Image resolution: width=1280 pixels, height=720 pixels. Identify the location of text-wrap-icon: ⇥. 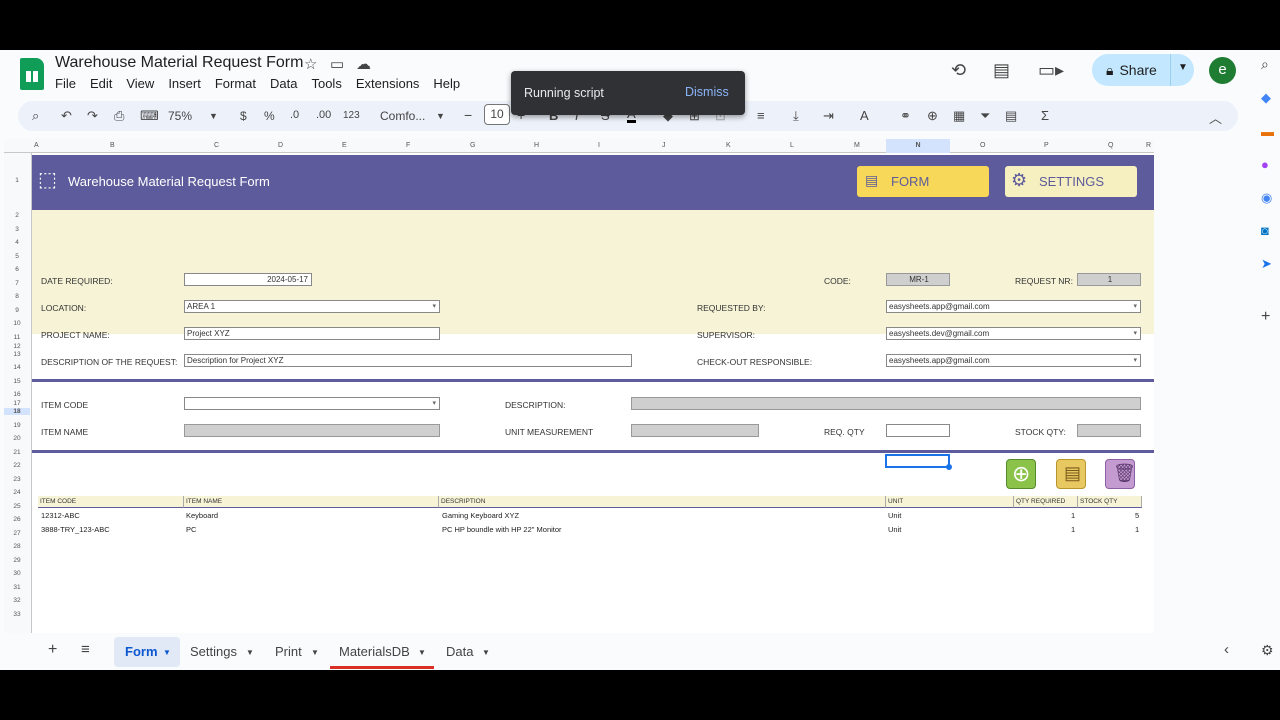
(828, 116).